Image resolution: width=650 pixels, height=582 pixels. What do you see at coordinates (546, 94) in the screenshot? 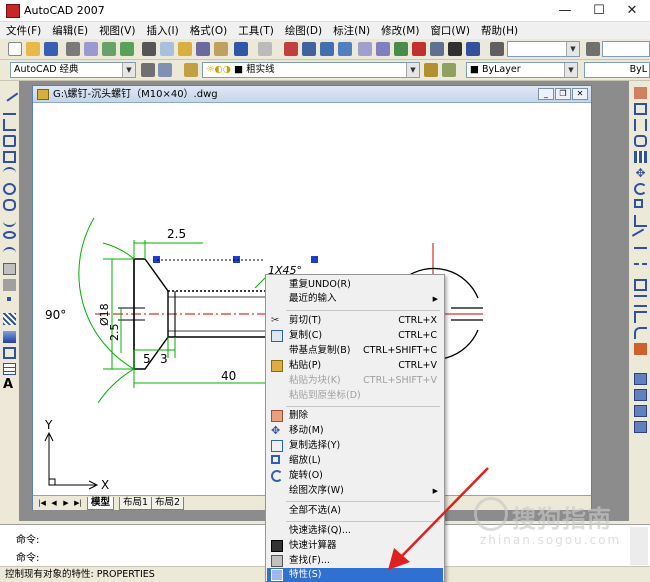
I see `doc-minimize-button: _` at bounding box center [546, 94].